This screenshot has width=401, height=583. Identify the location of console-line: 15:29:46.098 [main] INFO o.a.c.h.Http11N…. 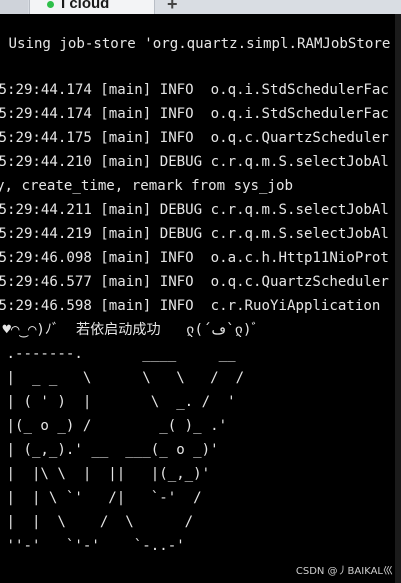
(194, 258).